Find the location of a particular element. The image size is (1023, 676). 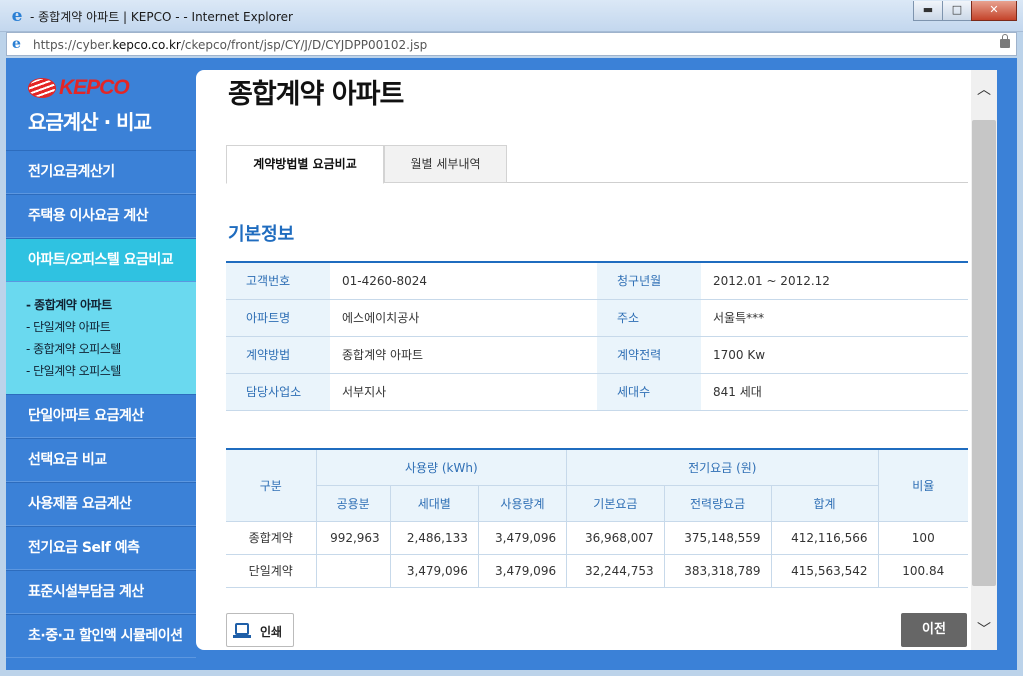

submenu-item-complex-apartment: - 종합계약 아파트 is located at coordinates (111, 305).